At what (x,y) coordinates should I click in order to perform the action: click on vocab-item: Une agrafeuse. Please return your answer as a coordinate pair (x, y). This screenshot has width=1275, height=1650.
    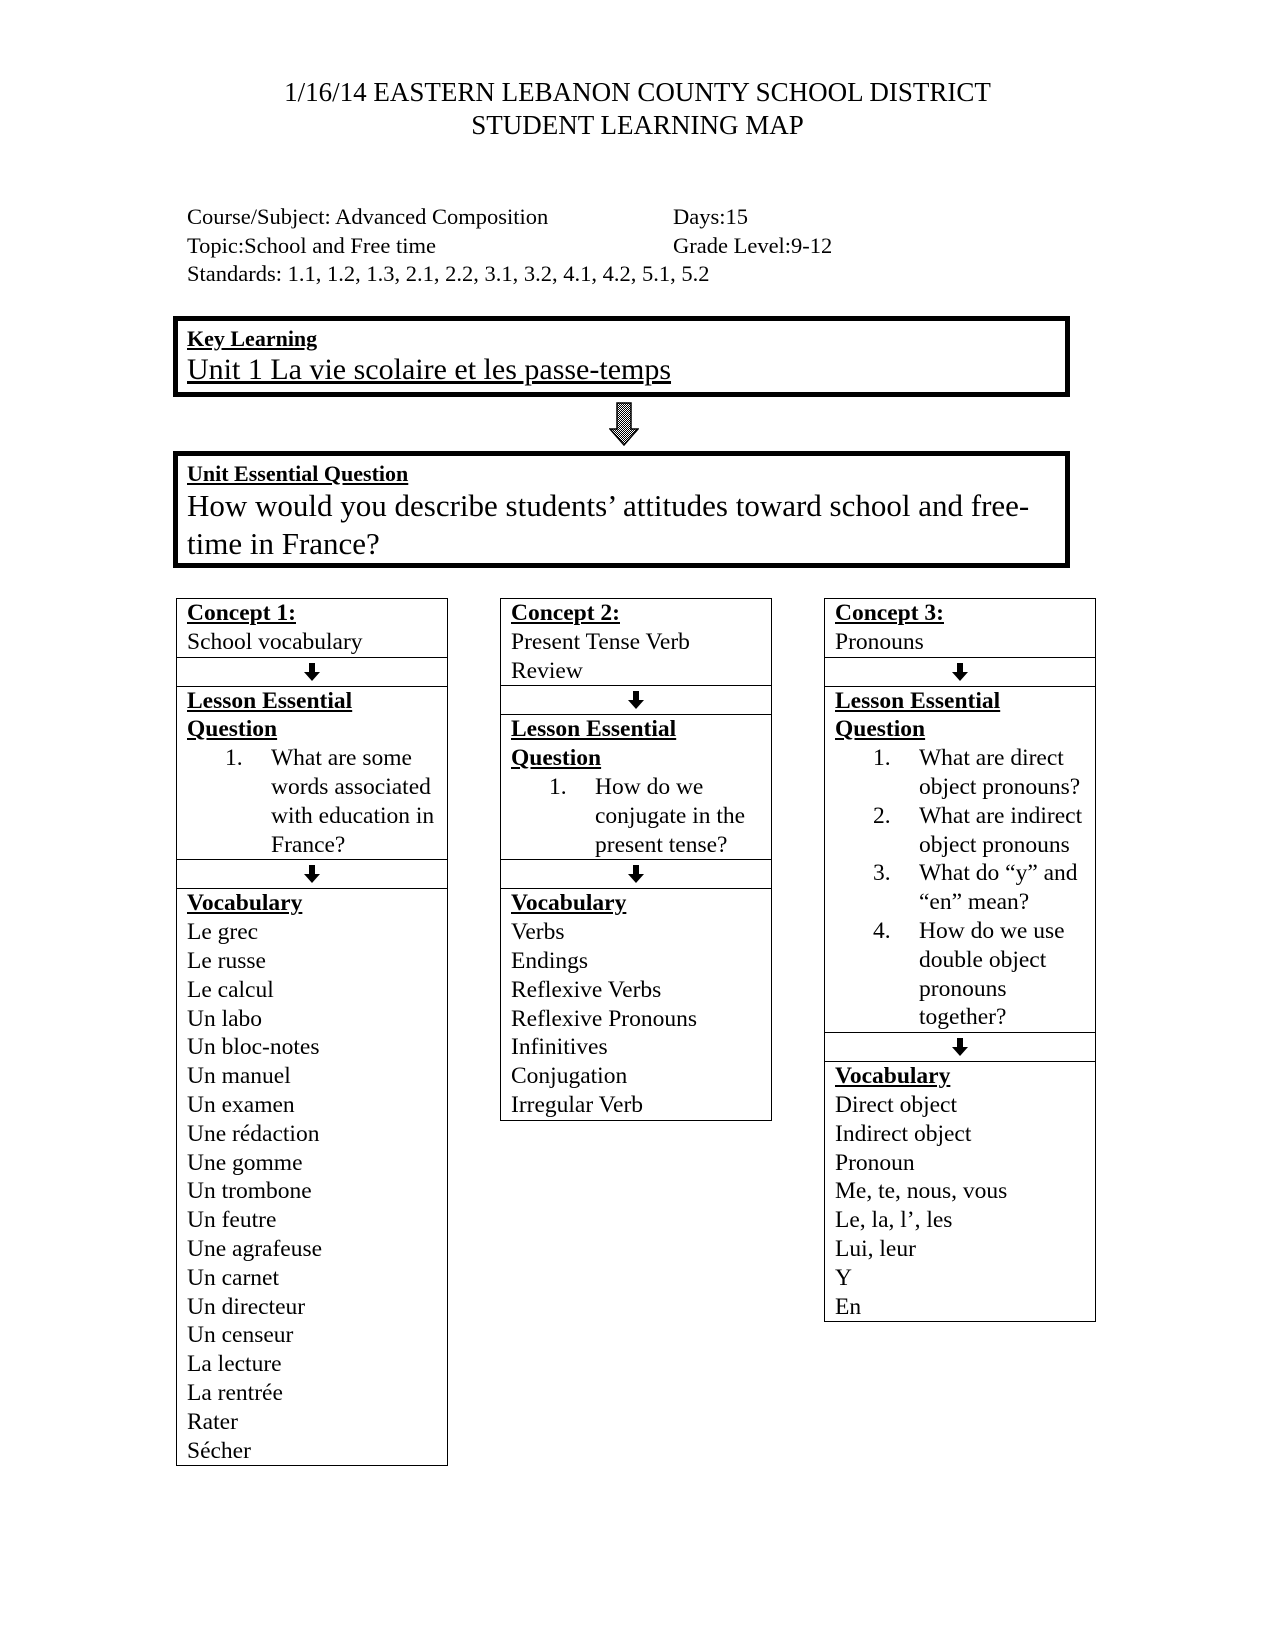
    Looking at the image, I should click on (255, 1248).